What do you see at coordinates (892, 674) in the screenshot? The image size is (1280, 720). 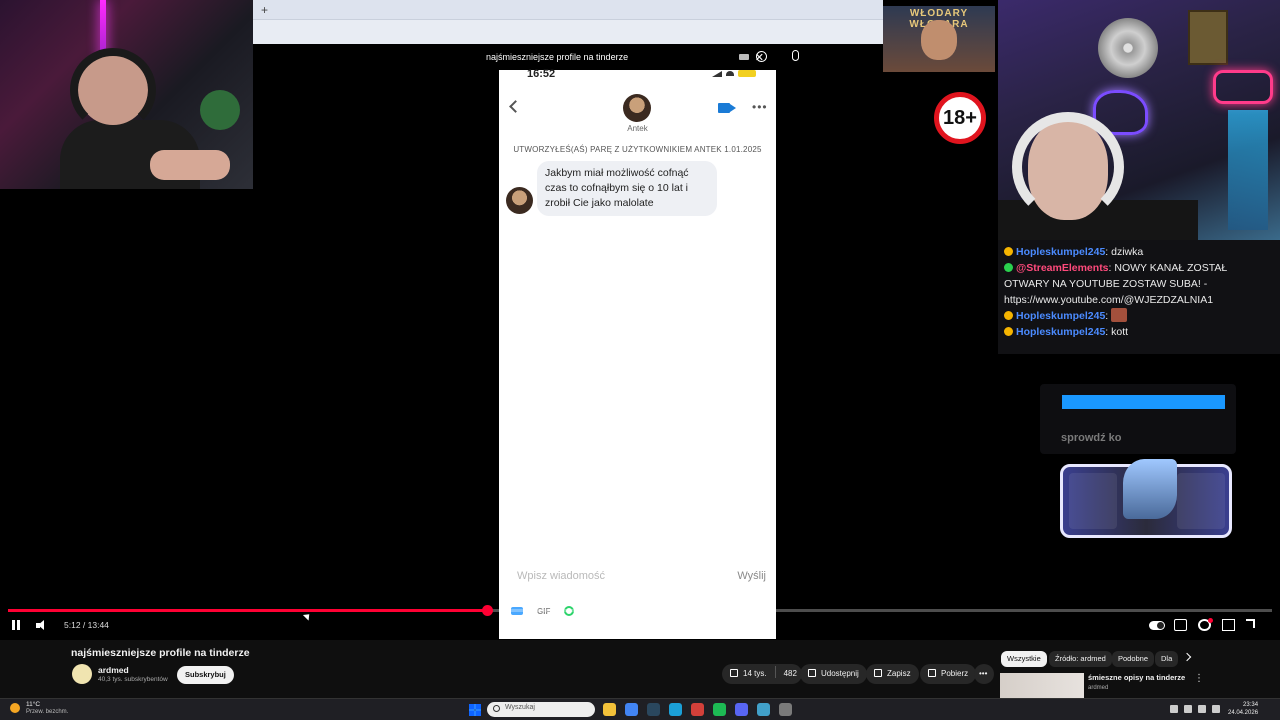 I see `save-button: Zapisz` at bounding box center [892, 674].